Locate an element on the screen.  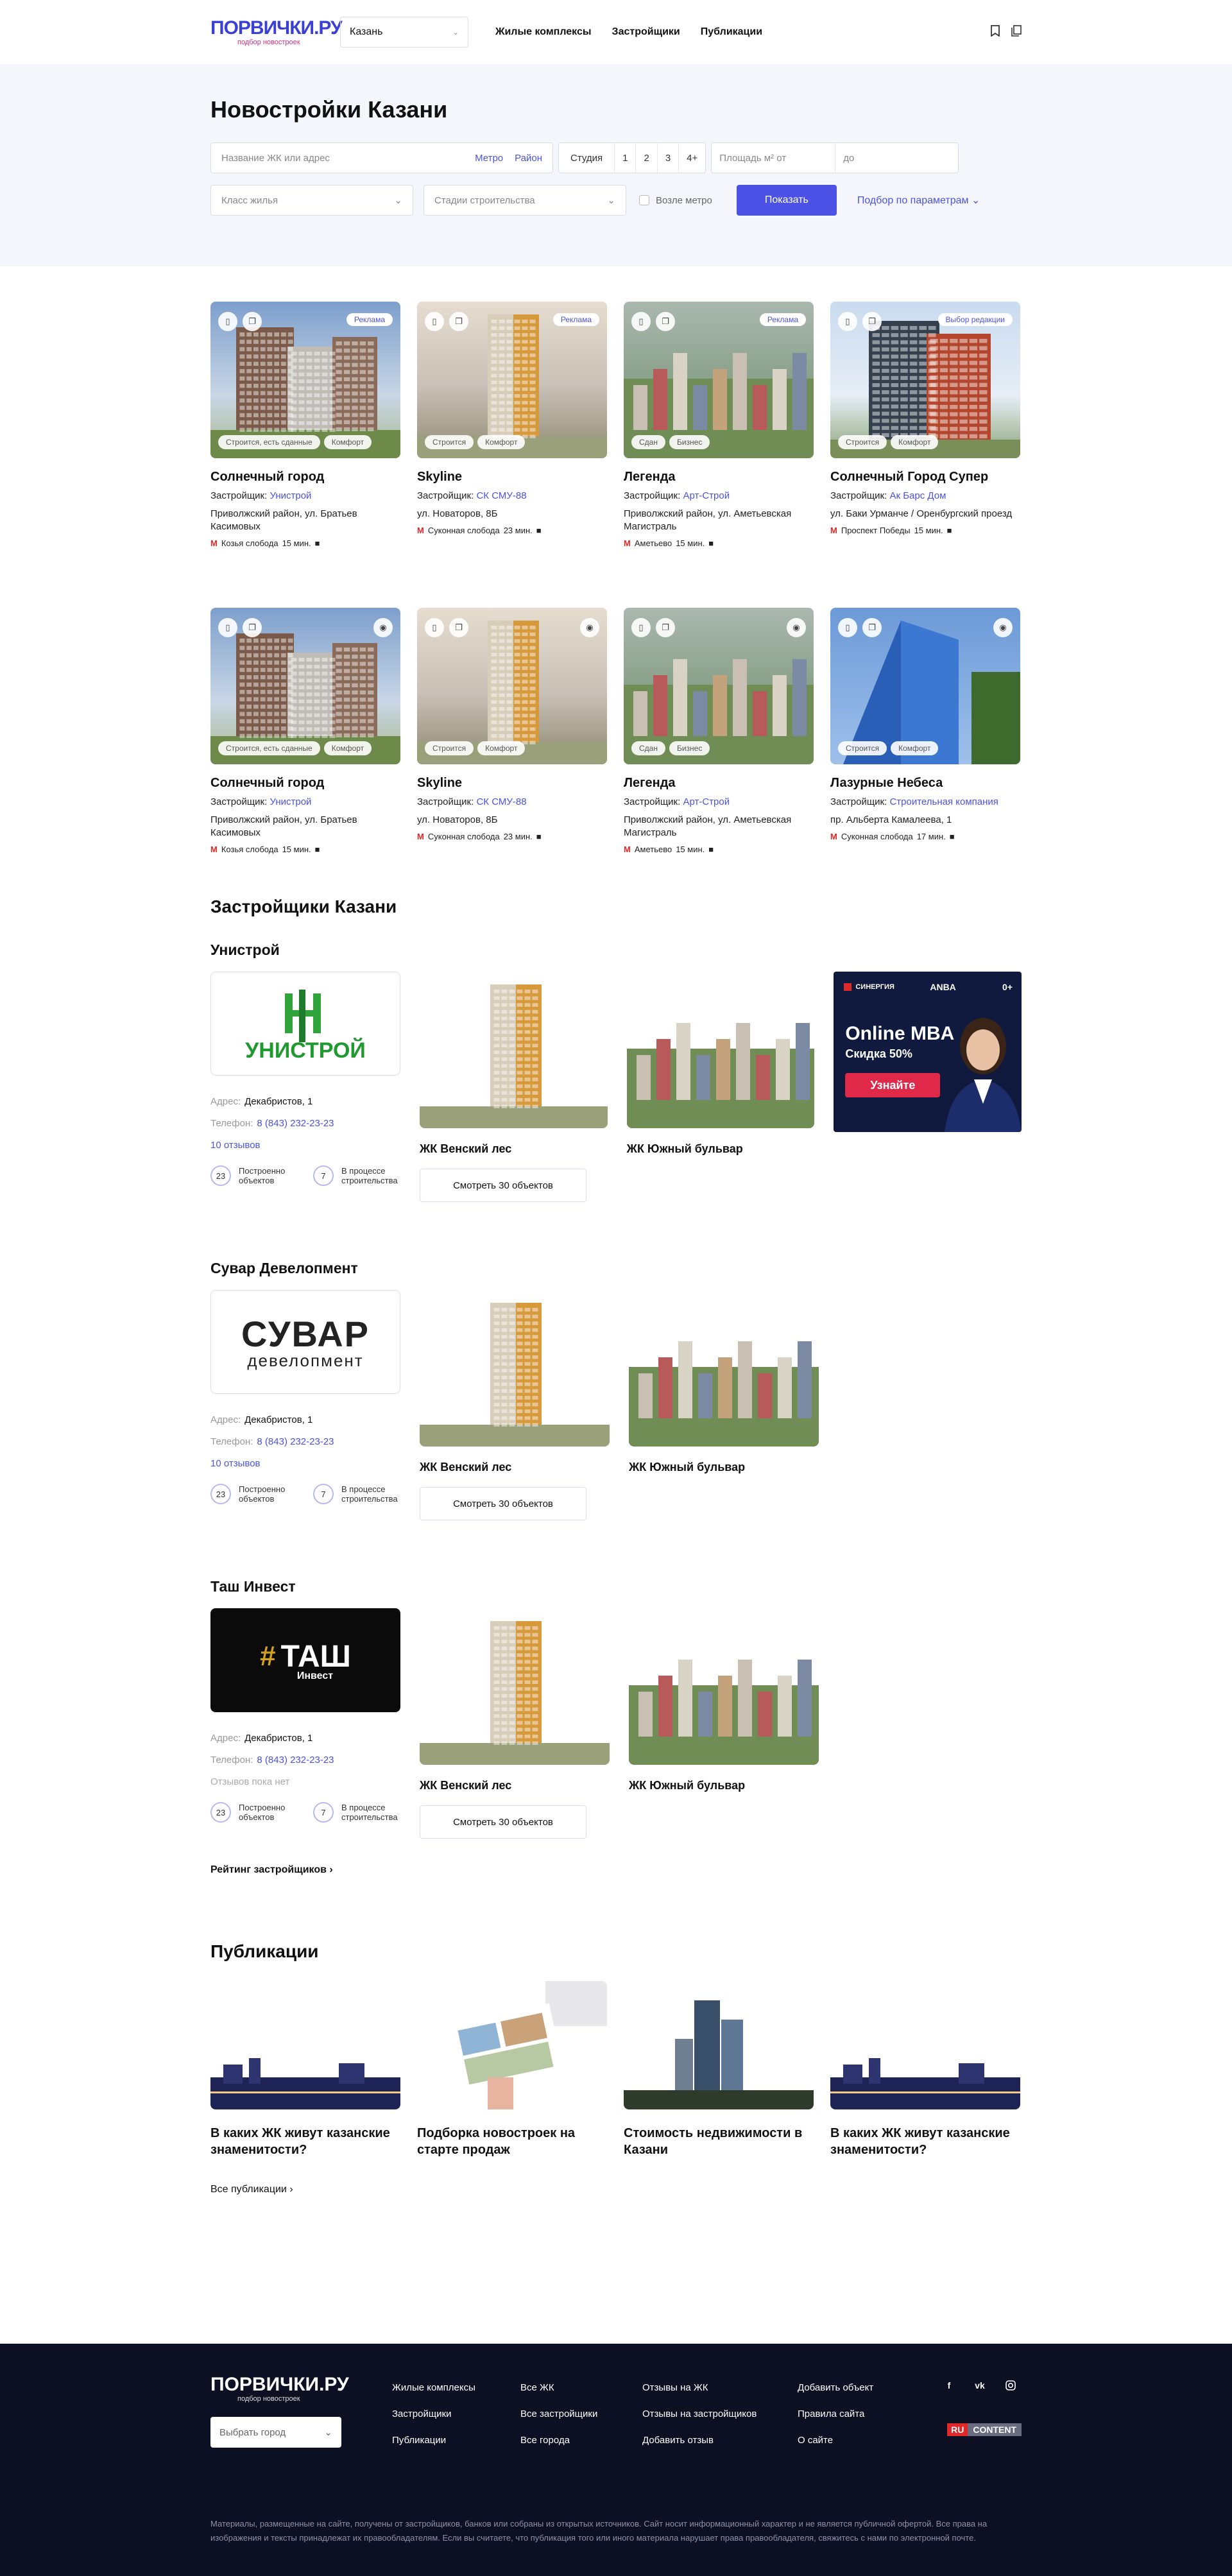
checkbox-box is located at coordinates (644, 200).